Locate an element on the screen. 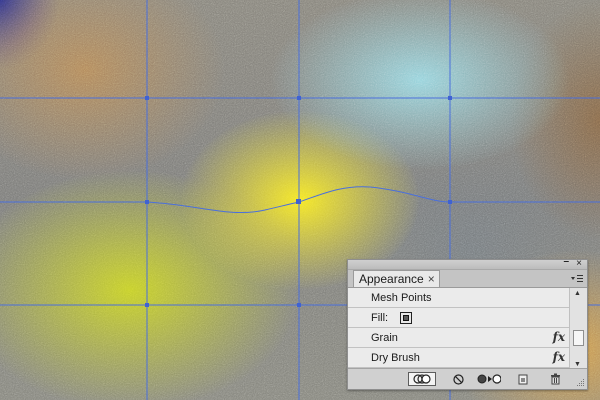 The image size is (600, 400). panel-menu-icon is located at coordinates (577, 279).